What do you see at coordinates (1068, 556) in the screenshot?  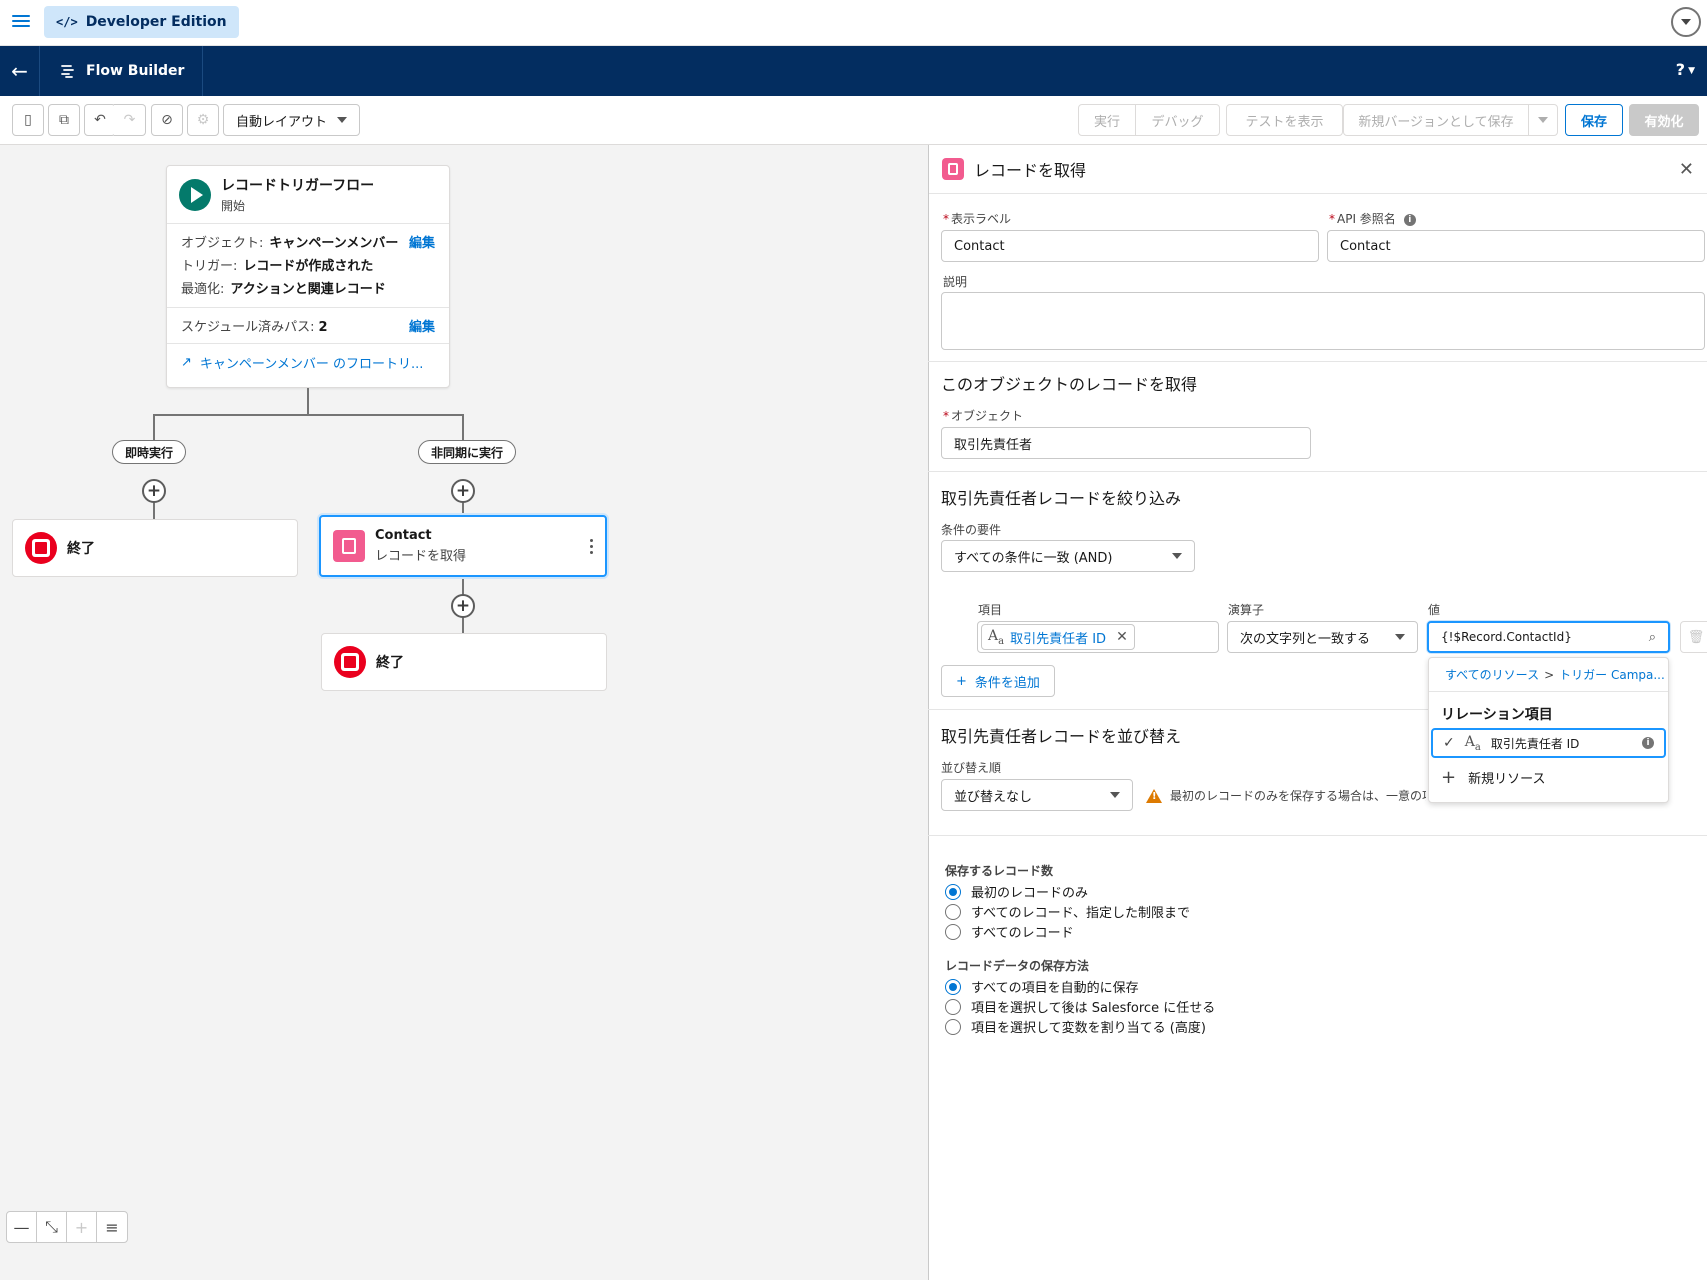 I see `condition-requirement-select: すべての条件に一致 (AND)` at bounding box center [1068, 556].